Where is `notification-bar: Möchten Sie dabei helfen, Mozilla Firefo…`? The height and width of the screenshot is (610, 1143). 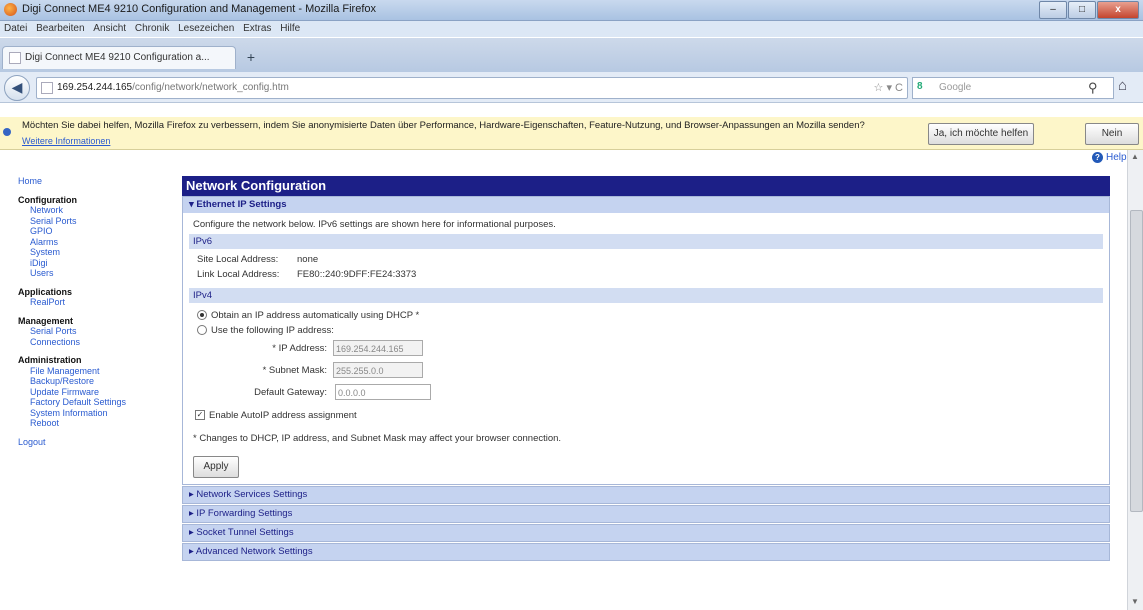
notification-bar: Möchten Sie dabei helfen, Mozilla Firefo… is located at coordinates (571, 133).